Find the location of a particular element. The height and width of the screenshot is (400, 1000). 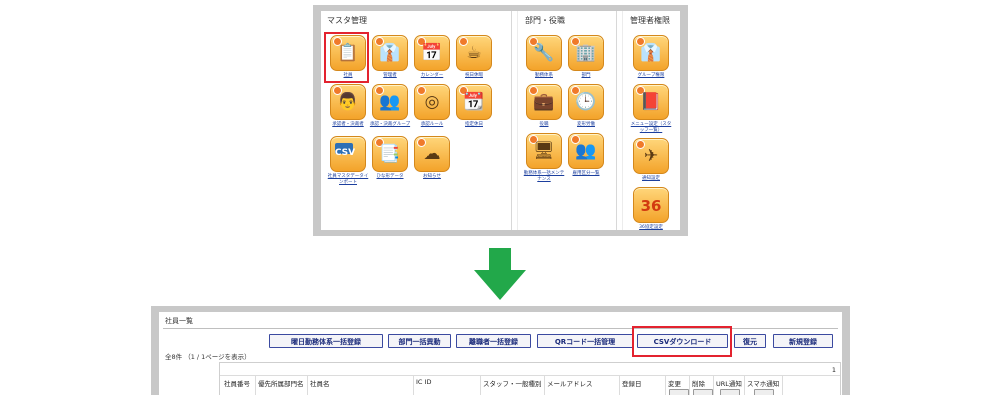

calendar-icon: 📅 is located at coordinates (432, 53).